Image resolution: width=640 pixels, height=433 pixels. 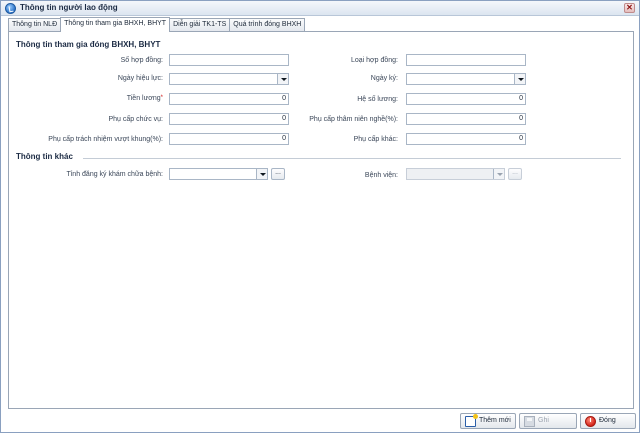 I want to click on add-new-button: Thêm mới, so click(x=488, y=421).